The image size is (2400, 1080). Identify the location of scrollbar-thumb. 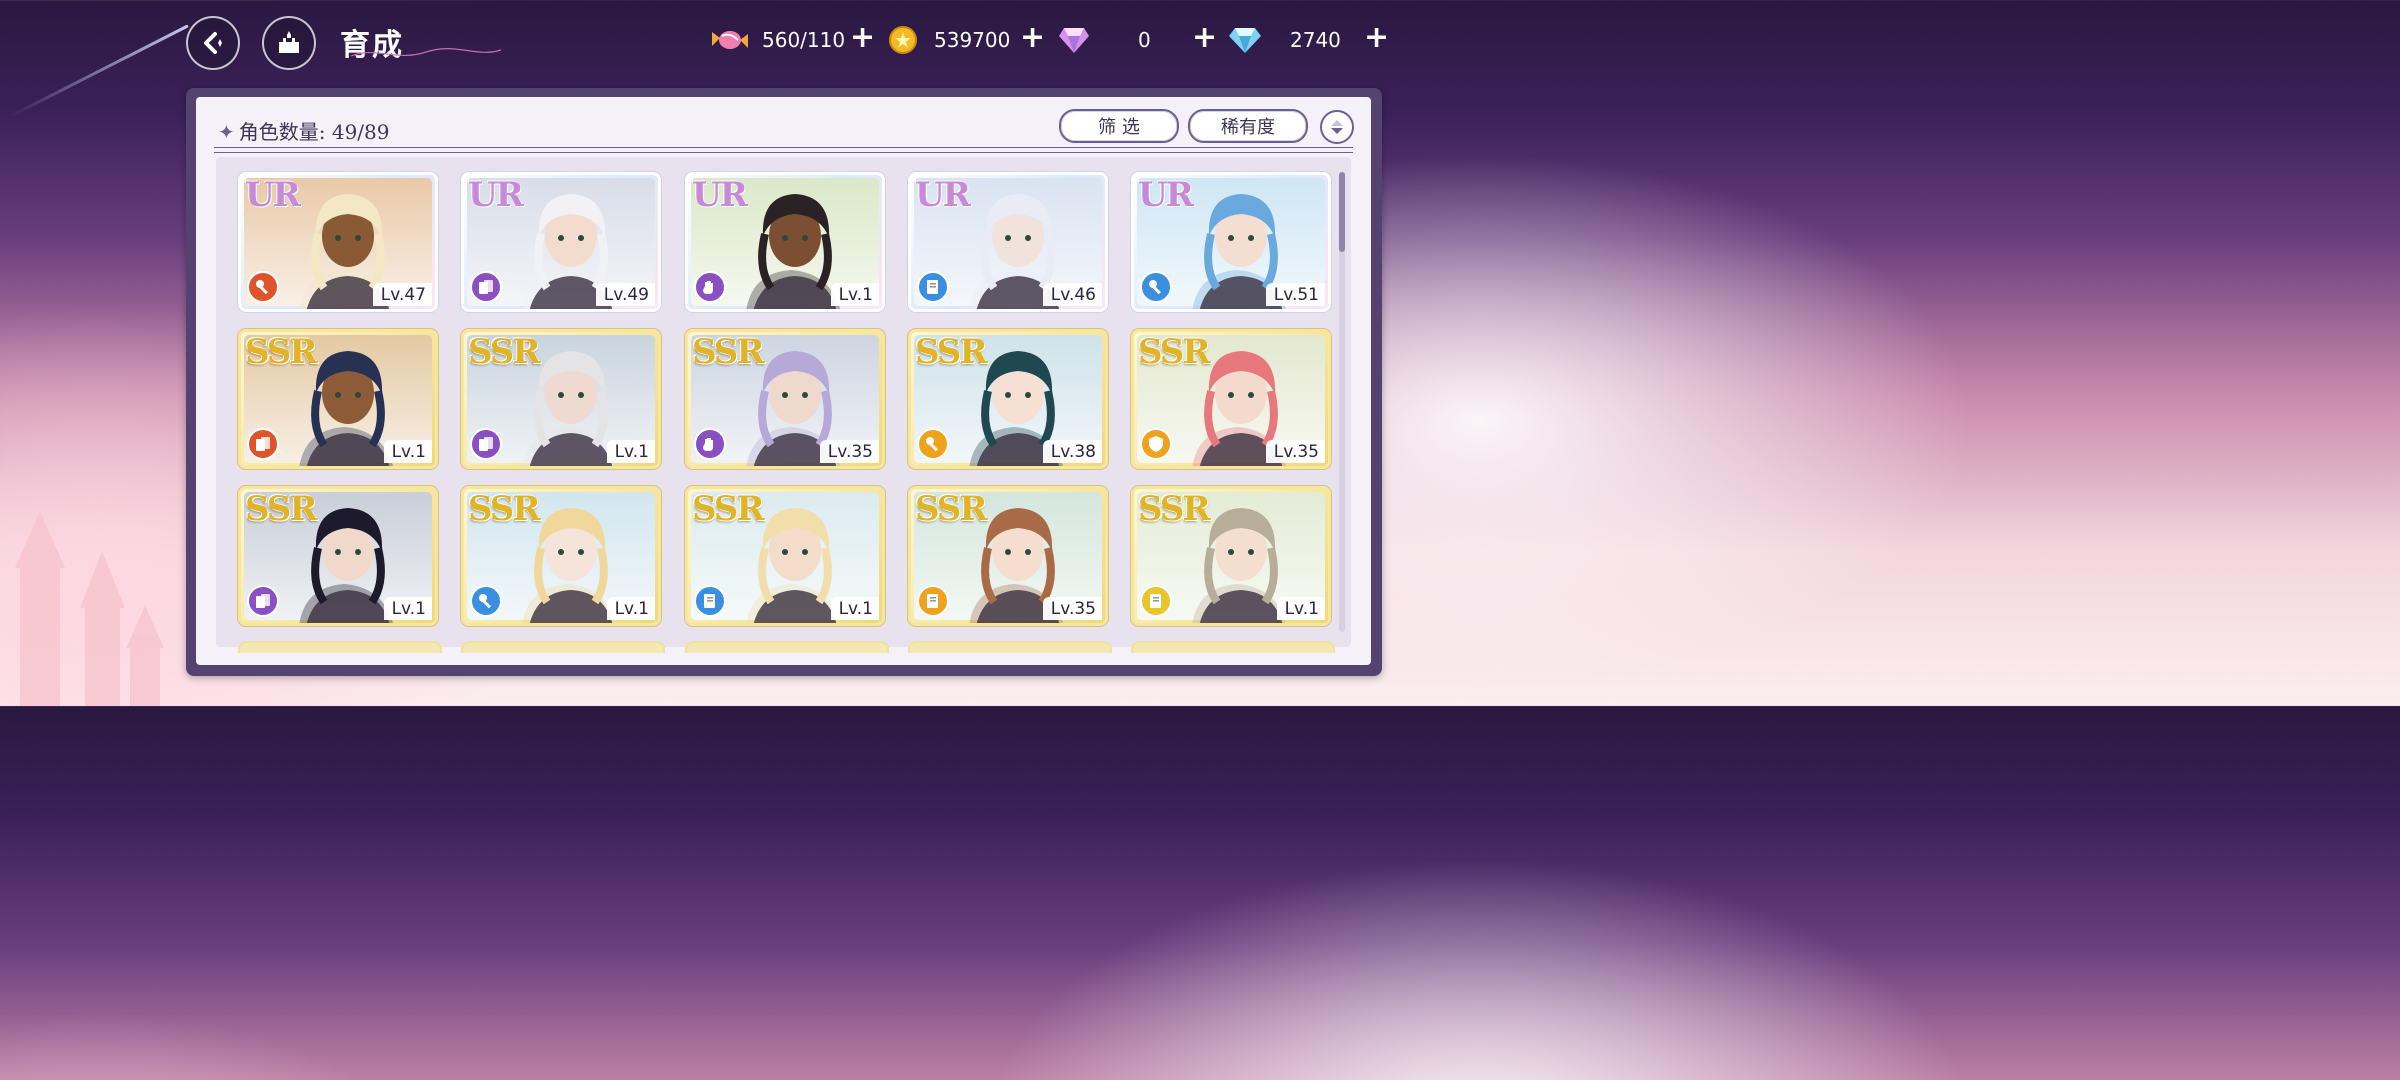
(1342, 212).